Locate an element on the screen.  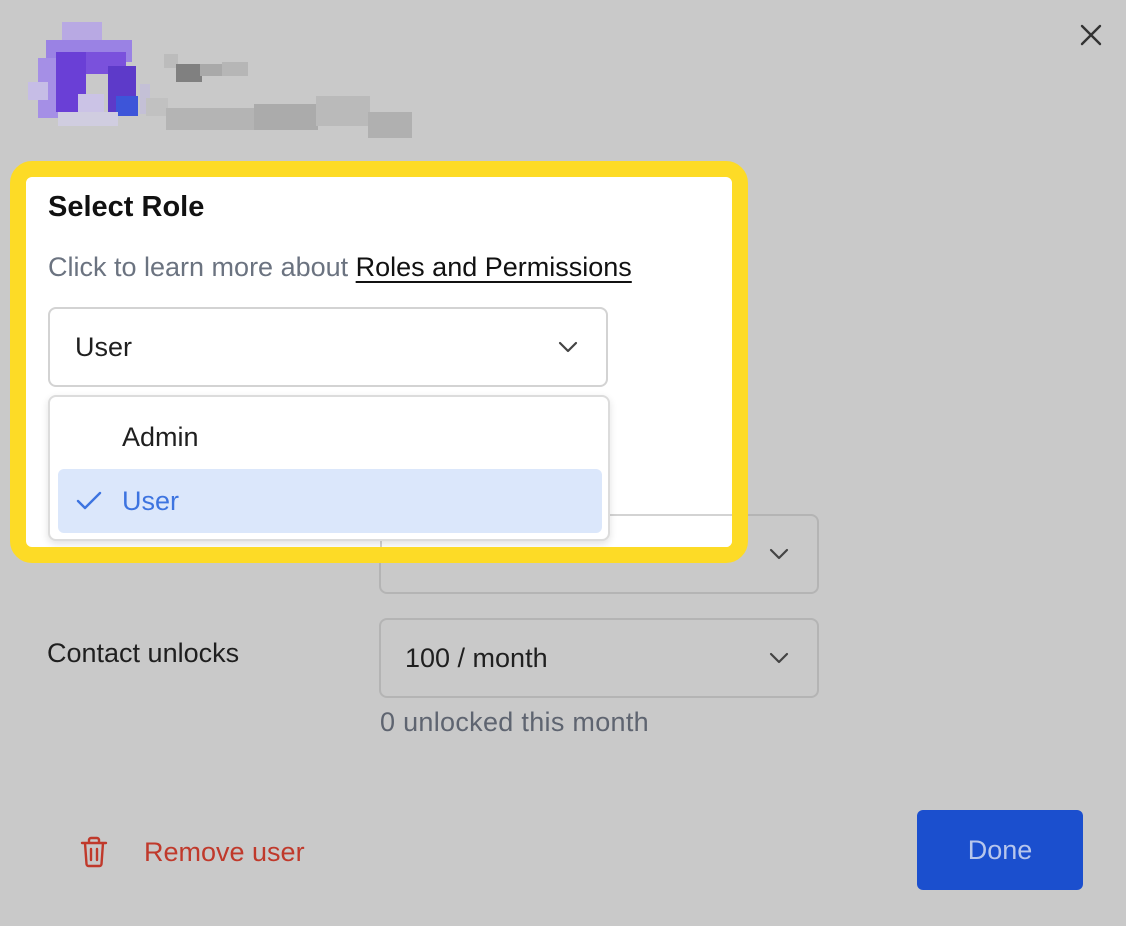
role-dropdown-menu: Admin User is located at coordinates (329, 468).